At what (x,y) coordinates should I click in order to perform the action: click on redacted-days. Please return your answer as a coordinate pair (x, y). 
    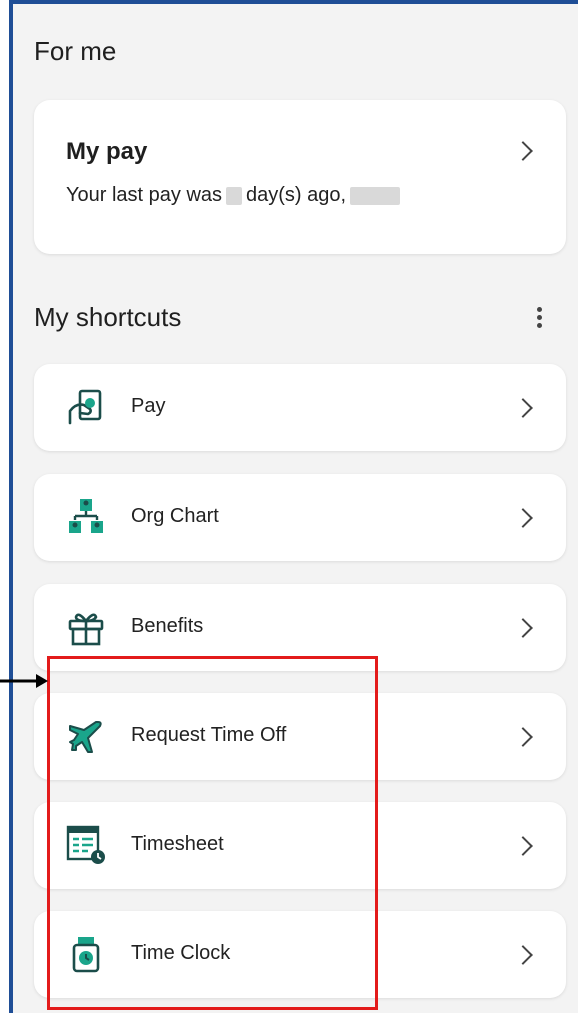
    Looking at the image, I should click on (234, 195).